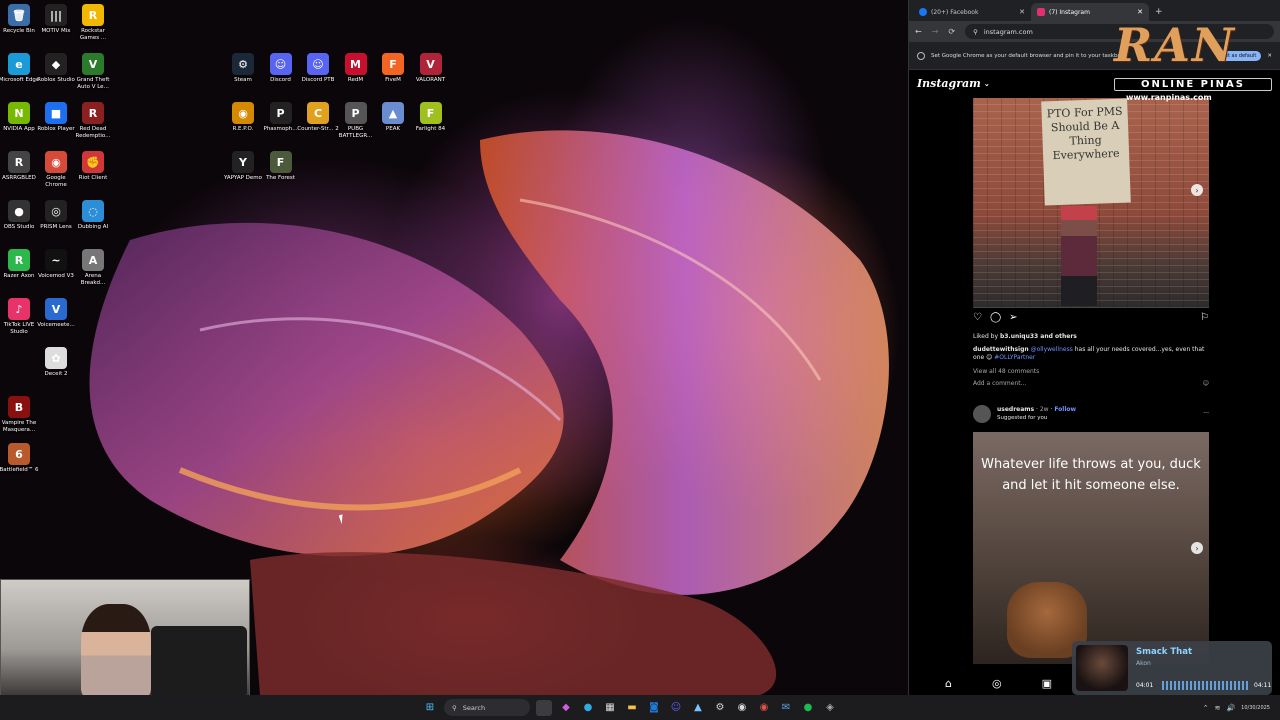 The height and width of the screenshot is (720, 1280). I want to click on comment-icon: ◯, so click(995, 317).